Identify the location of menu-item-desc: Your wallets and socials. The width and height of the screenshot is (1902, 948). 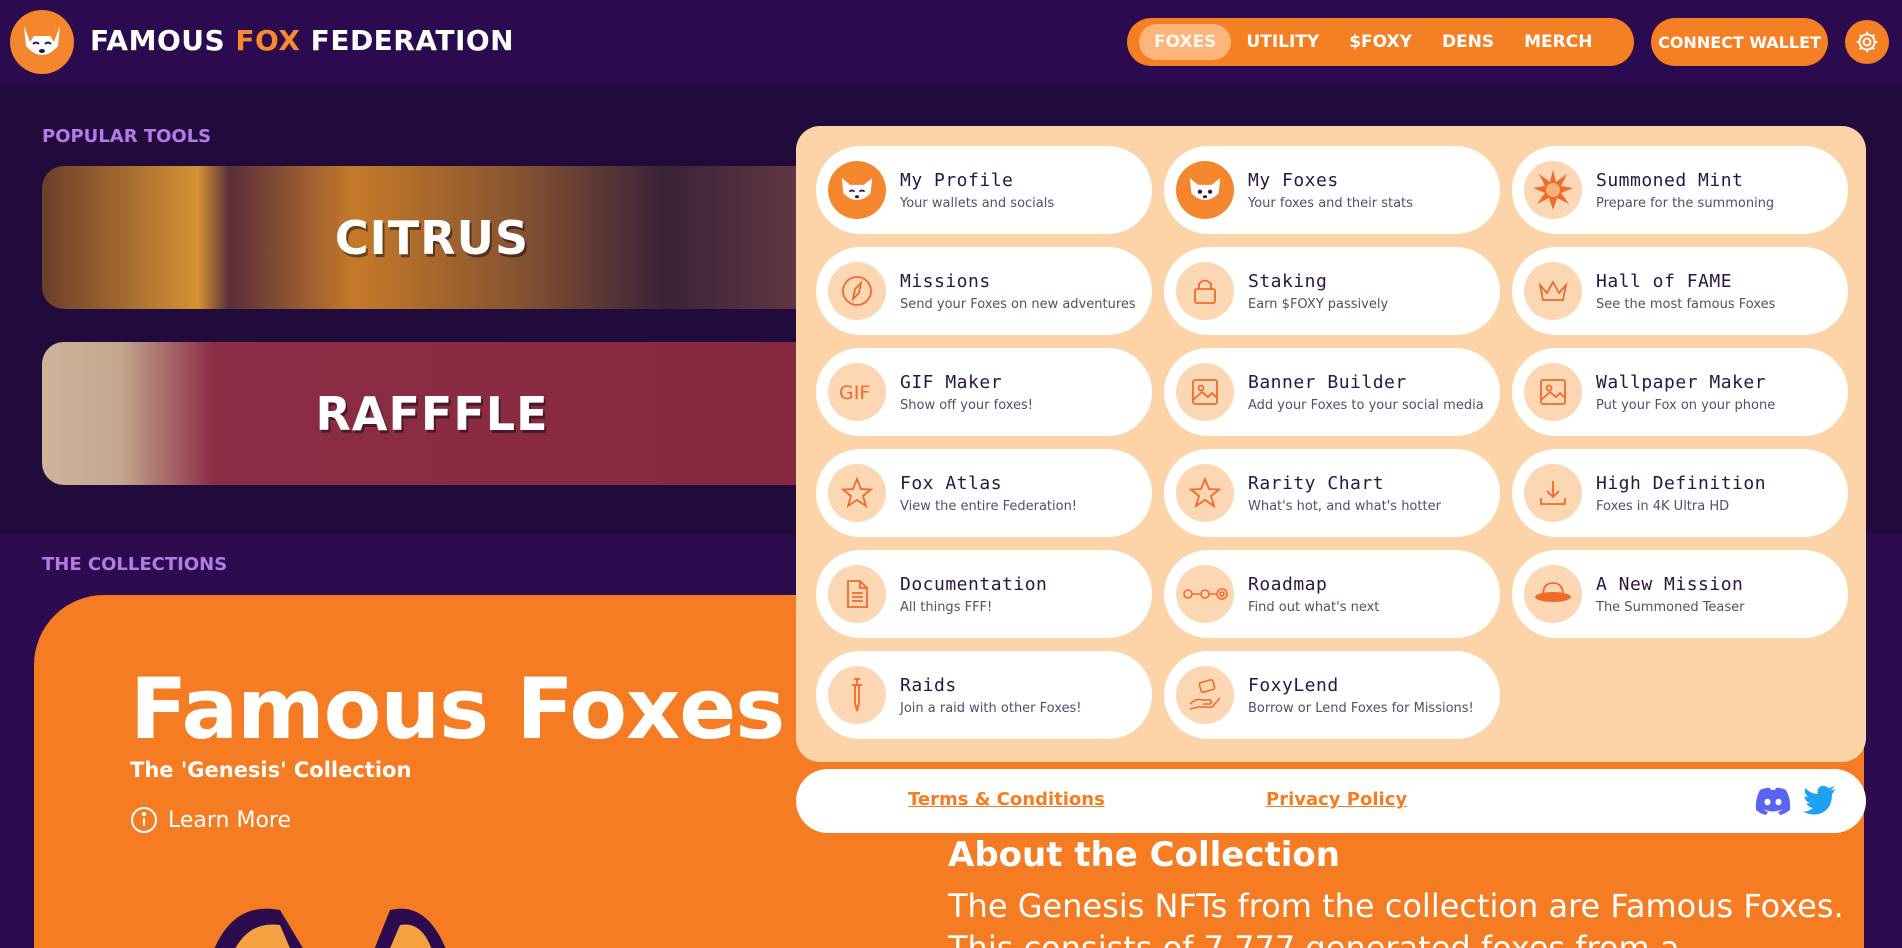
(977, 203).